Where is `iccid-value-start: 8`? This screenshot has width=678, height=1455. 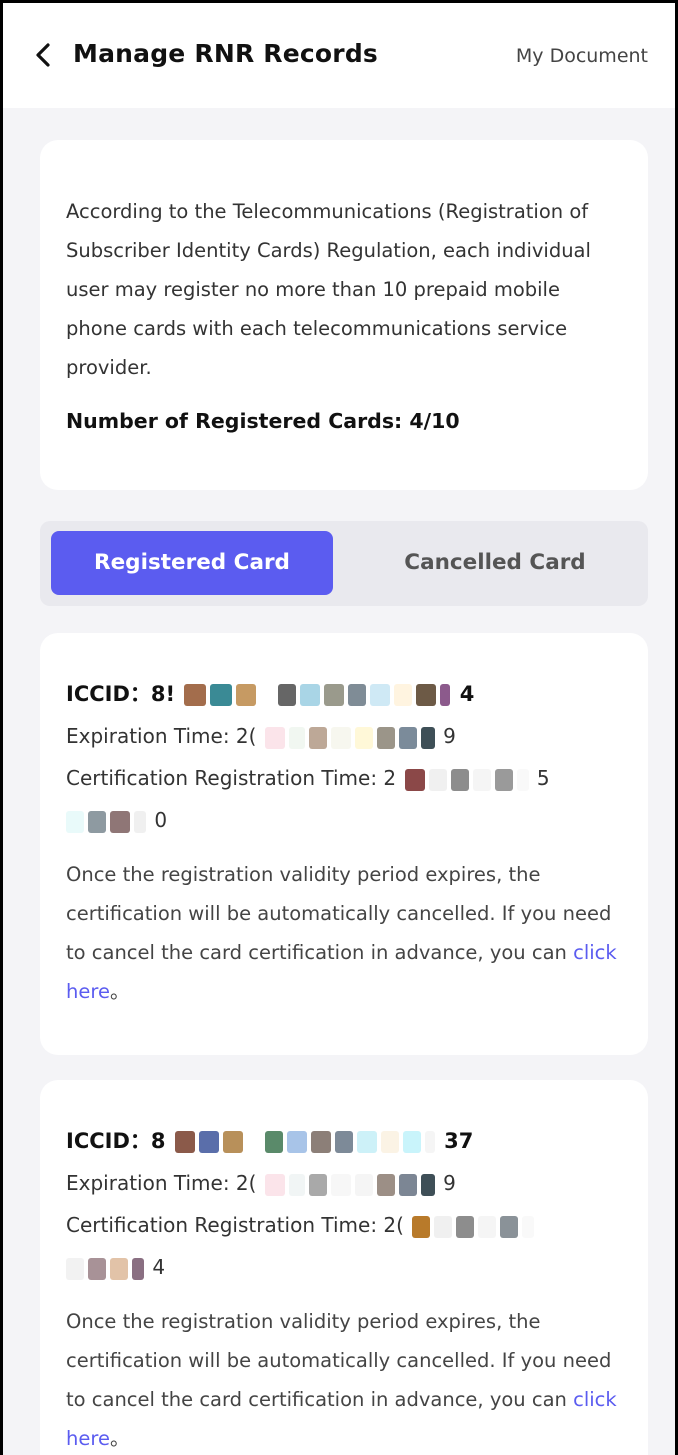
iccid-value-start: 8 is located at coordinates (158, 1141).